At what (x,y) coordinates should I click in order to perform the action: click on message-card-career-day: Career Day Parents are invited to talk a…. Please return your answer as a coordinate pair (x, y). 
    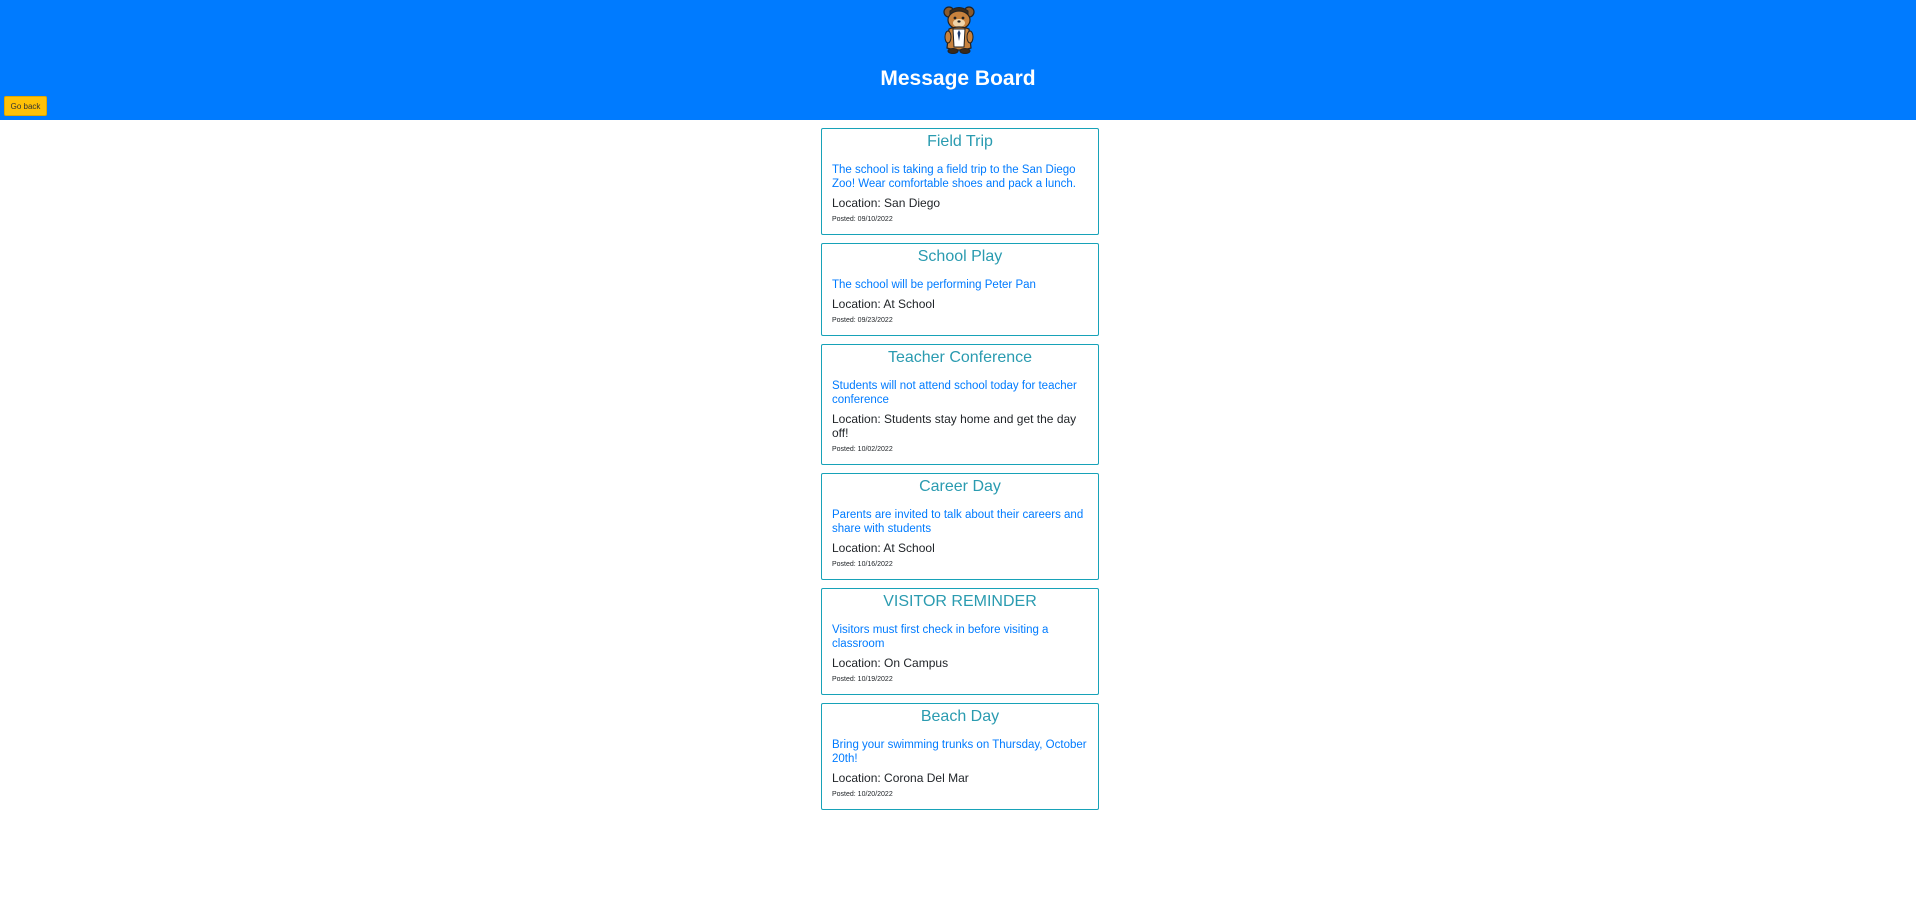
    Looking at the image, I should click on (960, 526).